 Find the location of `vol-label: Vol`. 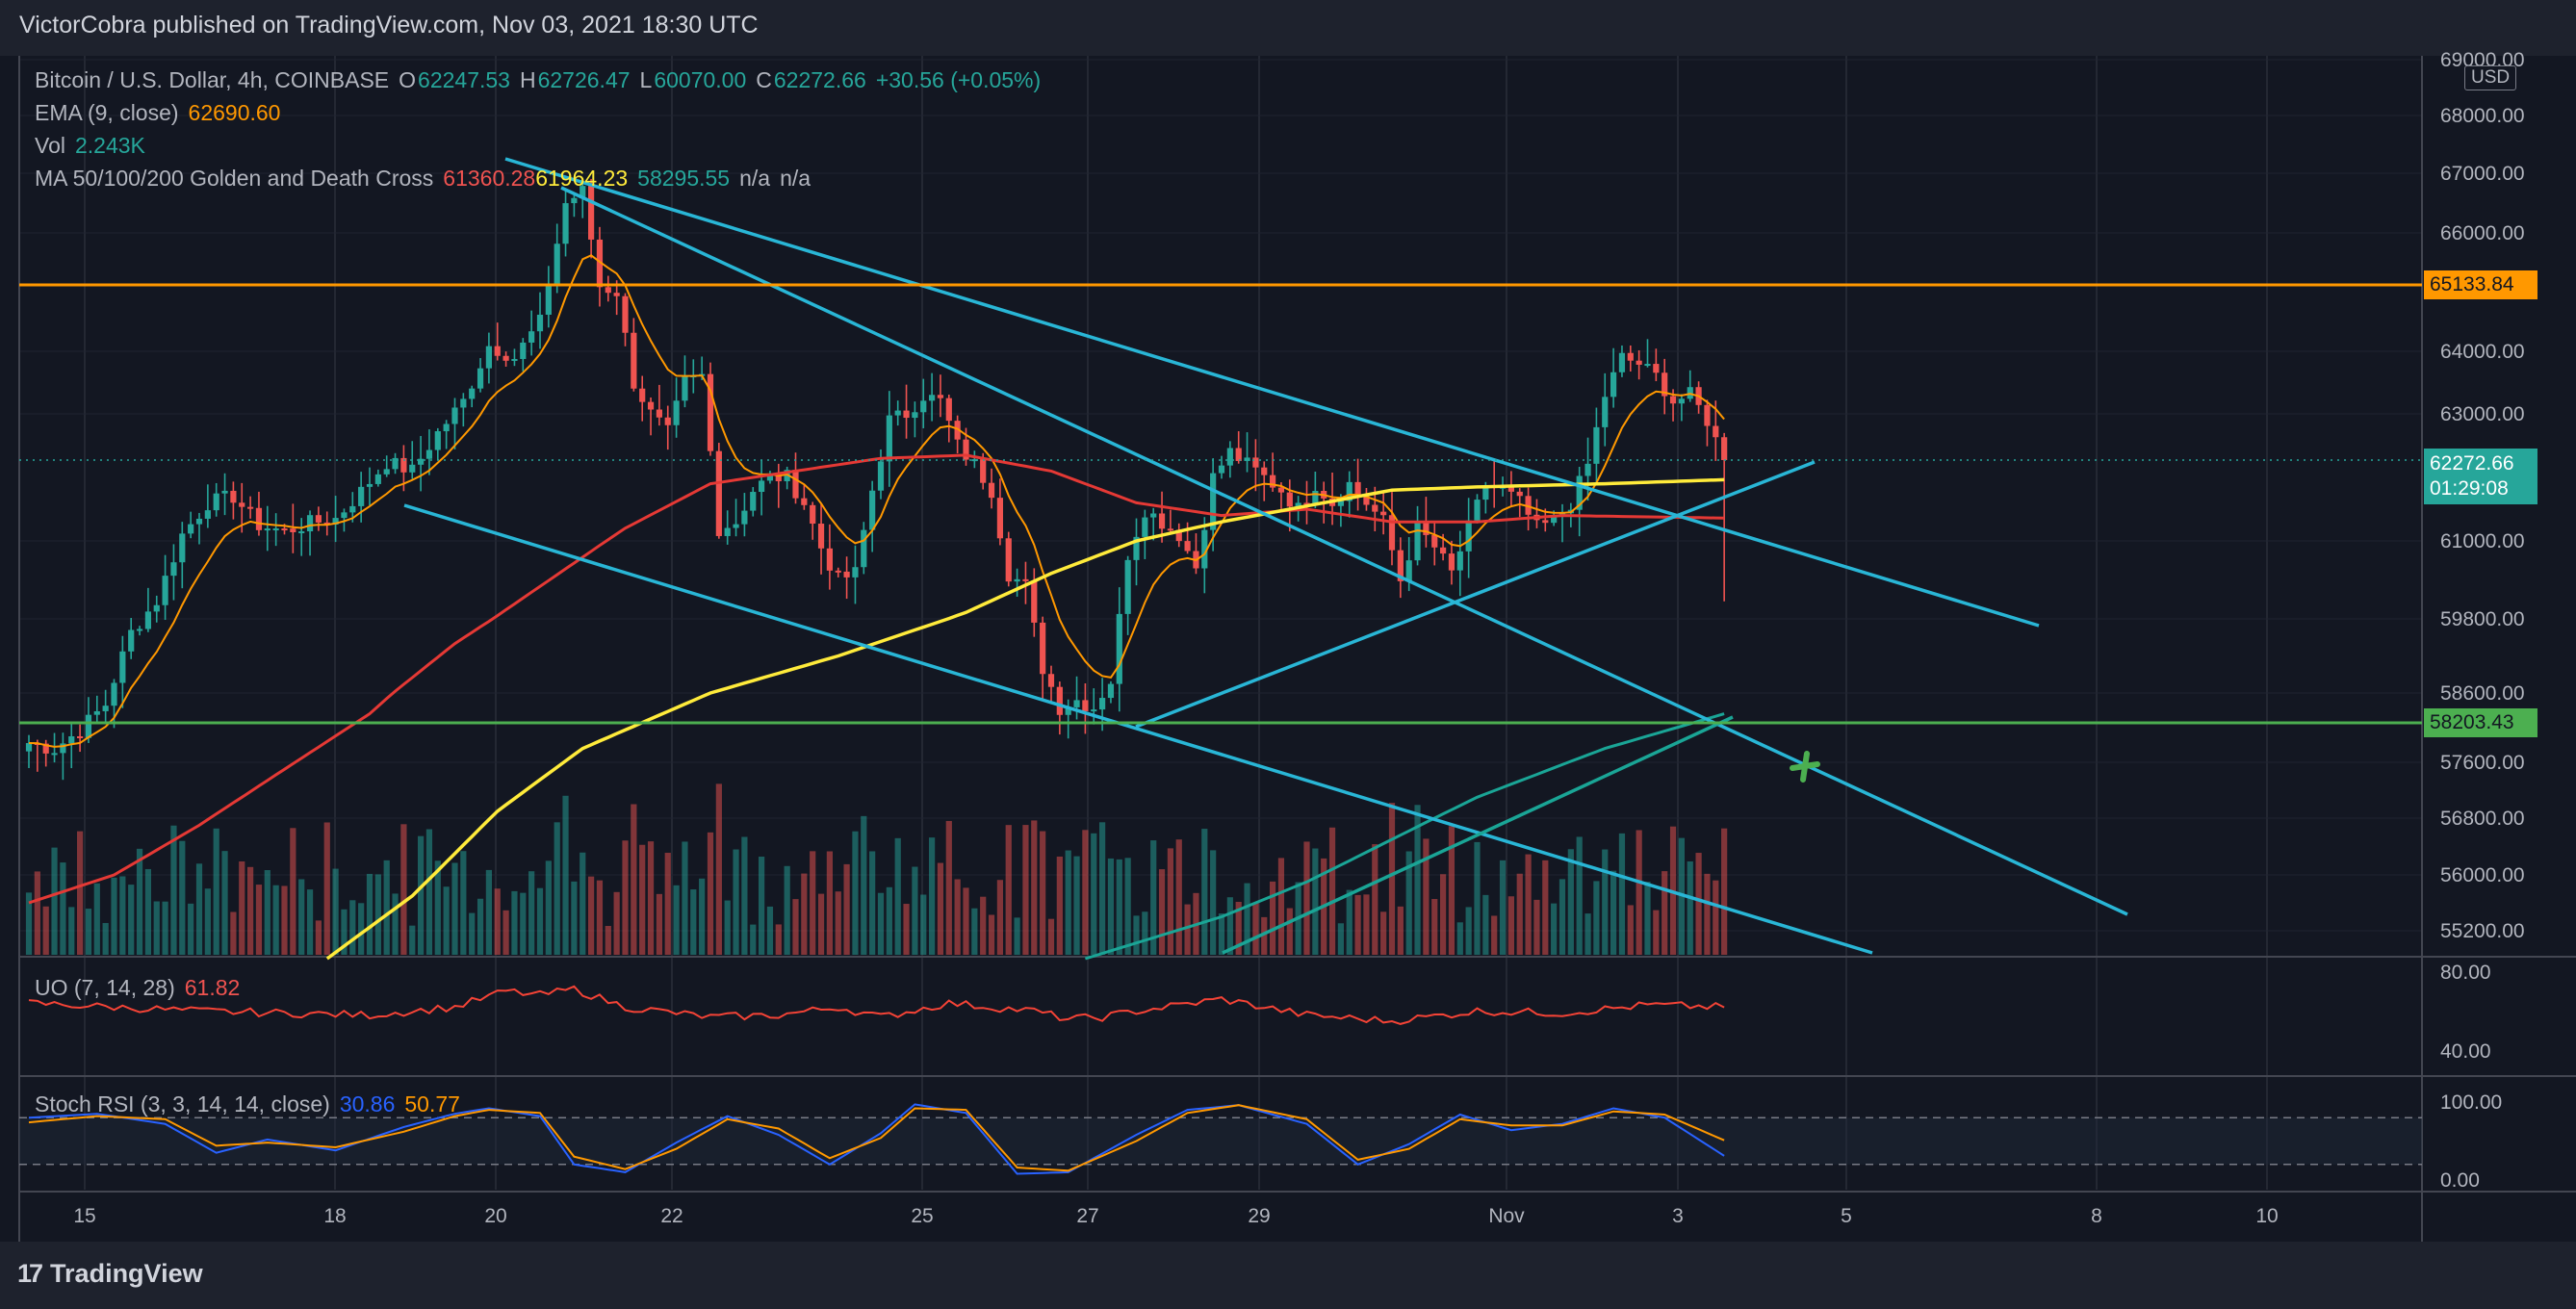

vol-label: Vol is located at coordinates (50, 145).